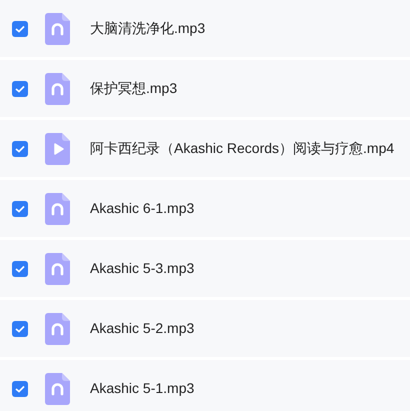 Image resolution: width=410 pixels, height=411 pixels. I want to click on file-name: 大脑清洗净化.mp3, so click(148, 28).